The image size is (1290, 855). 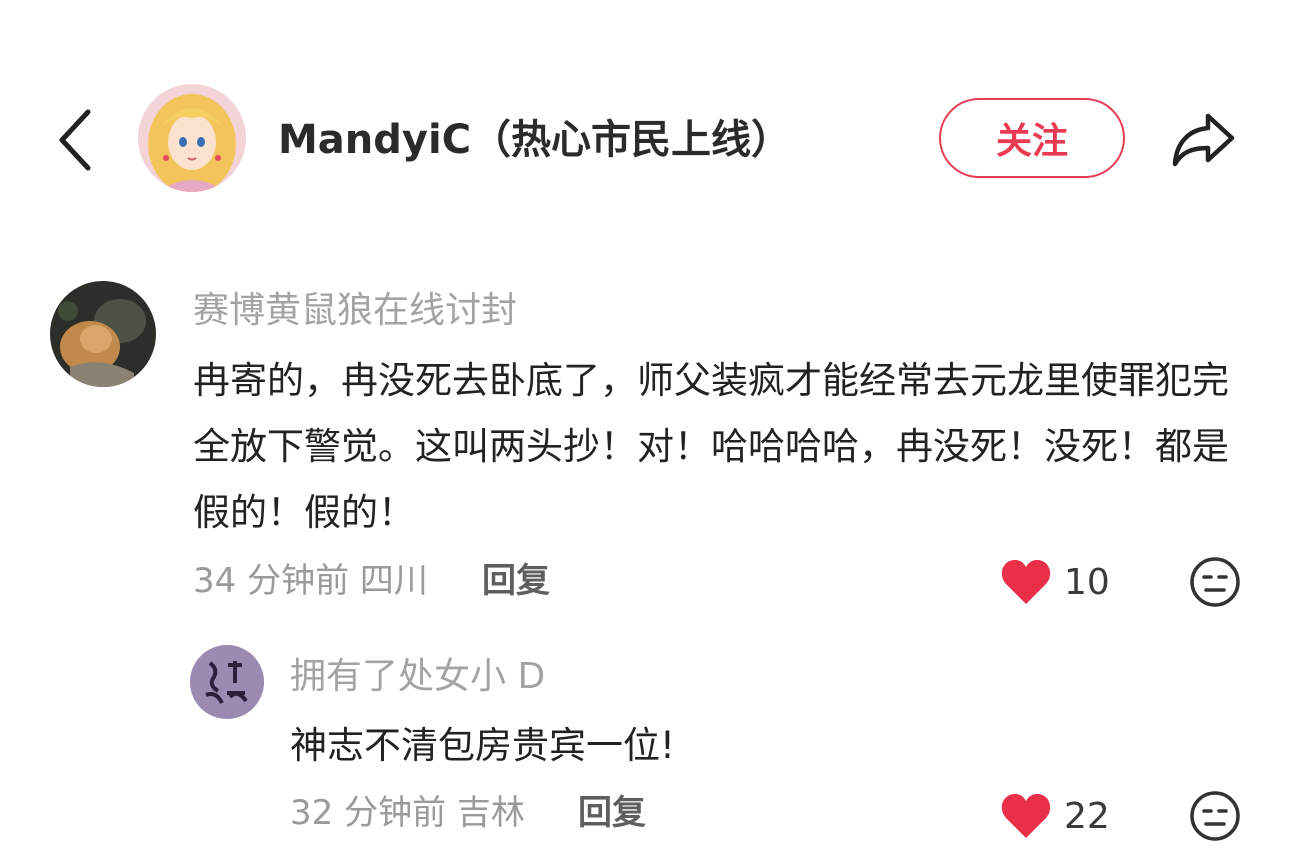 I want to click on commenter-avatar, so click(x=103, y=334).